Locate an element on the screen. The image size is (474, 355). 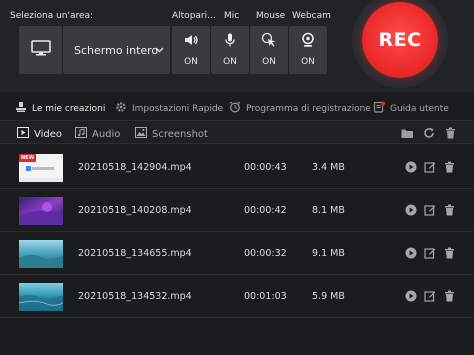
alarm-clock-icon is located at coordinates (235, 108).